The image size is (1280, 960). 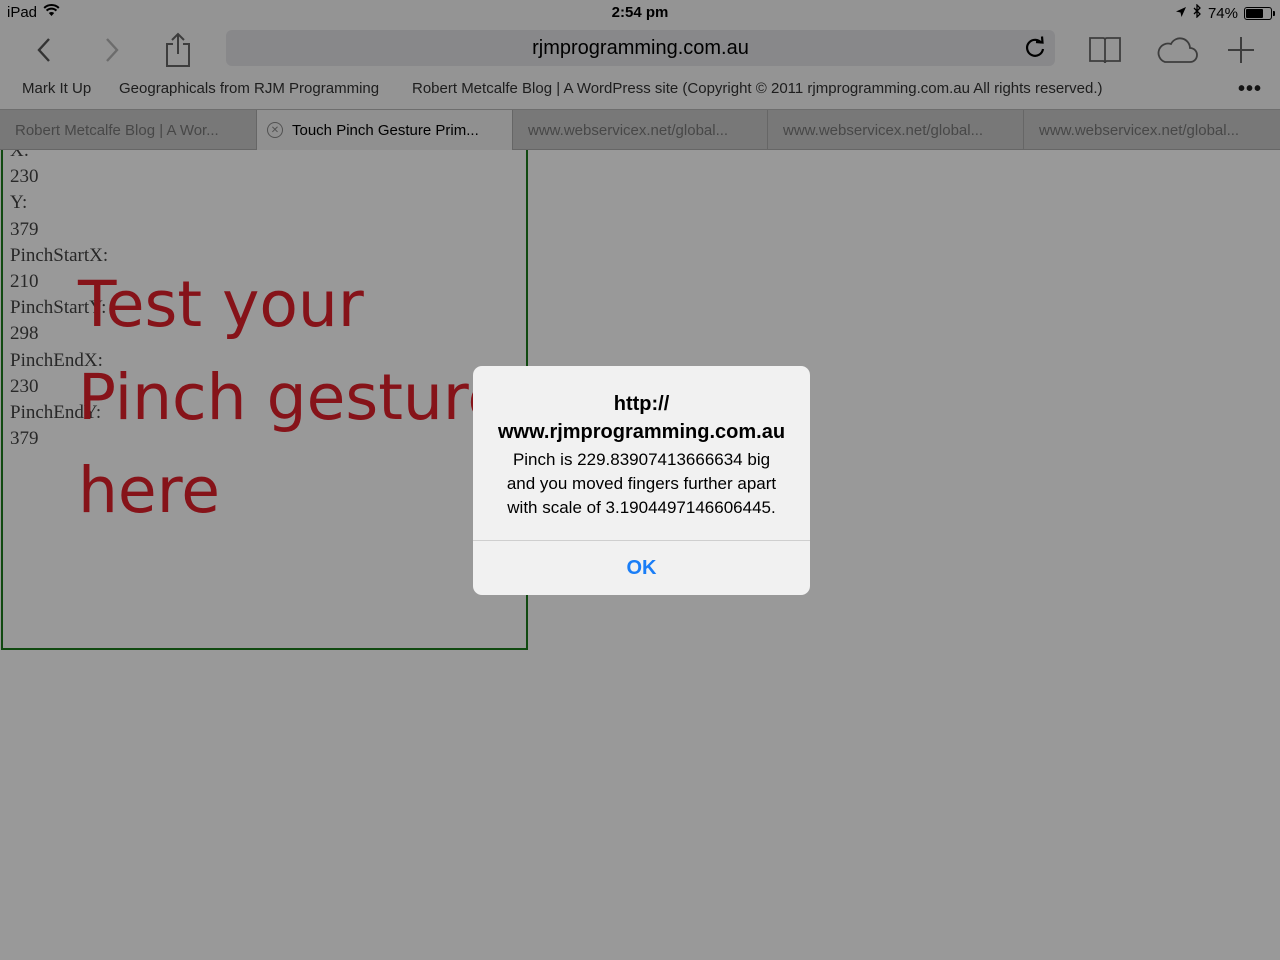 What do you see at coordinates (641, 568) in the screenshot?
I see `alert-ok-button: OK` at bounding box center [641, 568].